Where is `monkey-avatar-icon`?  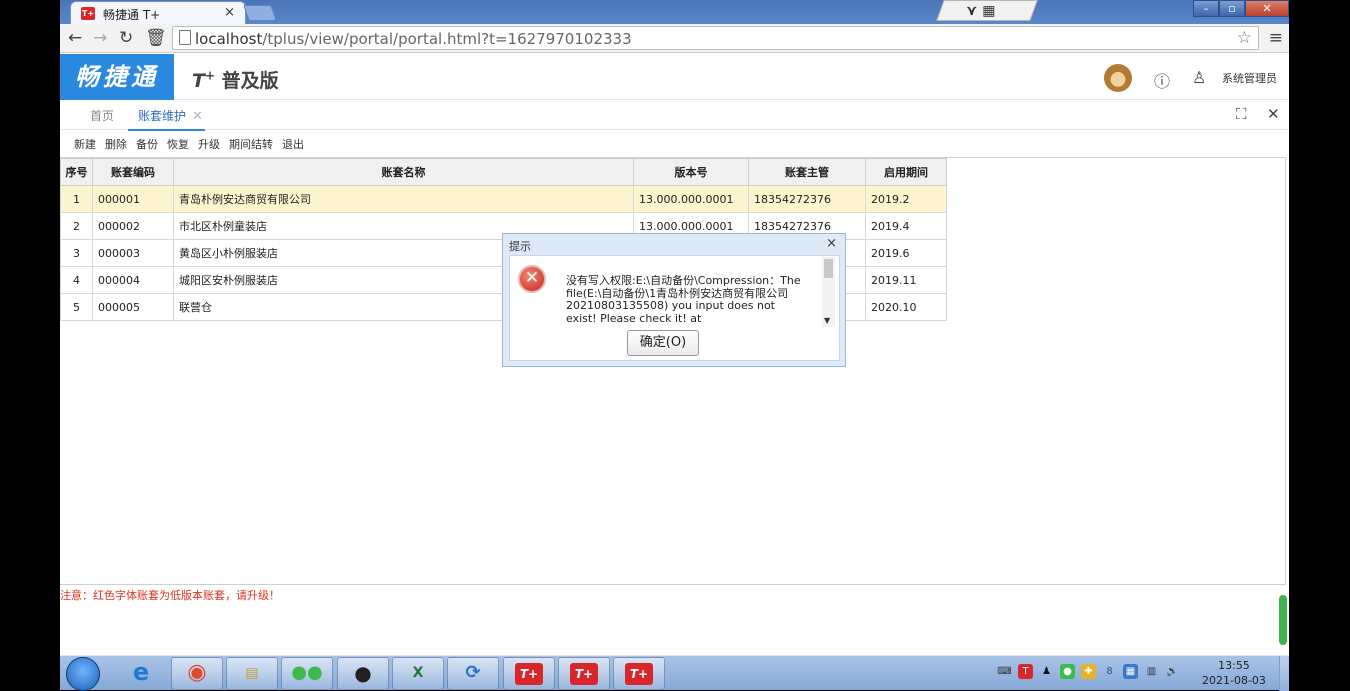 monkey-avatar-icon is located at coordinates (1118, 78).